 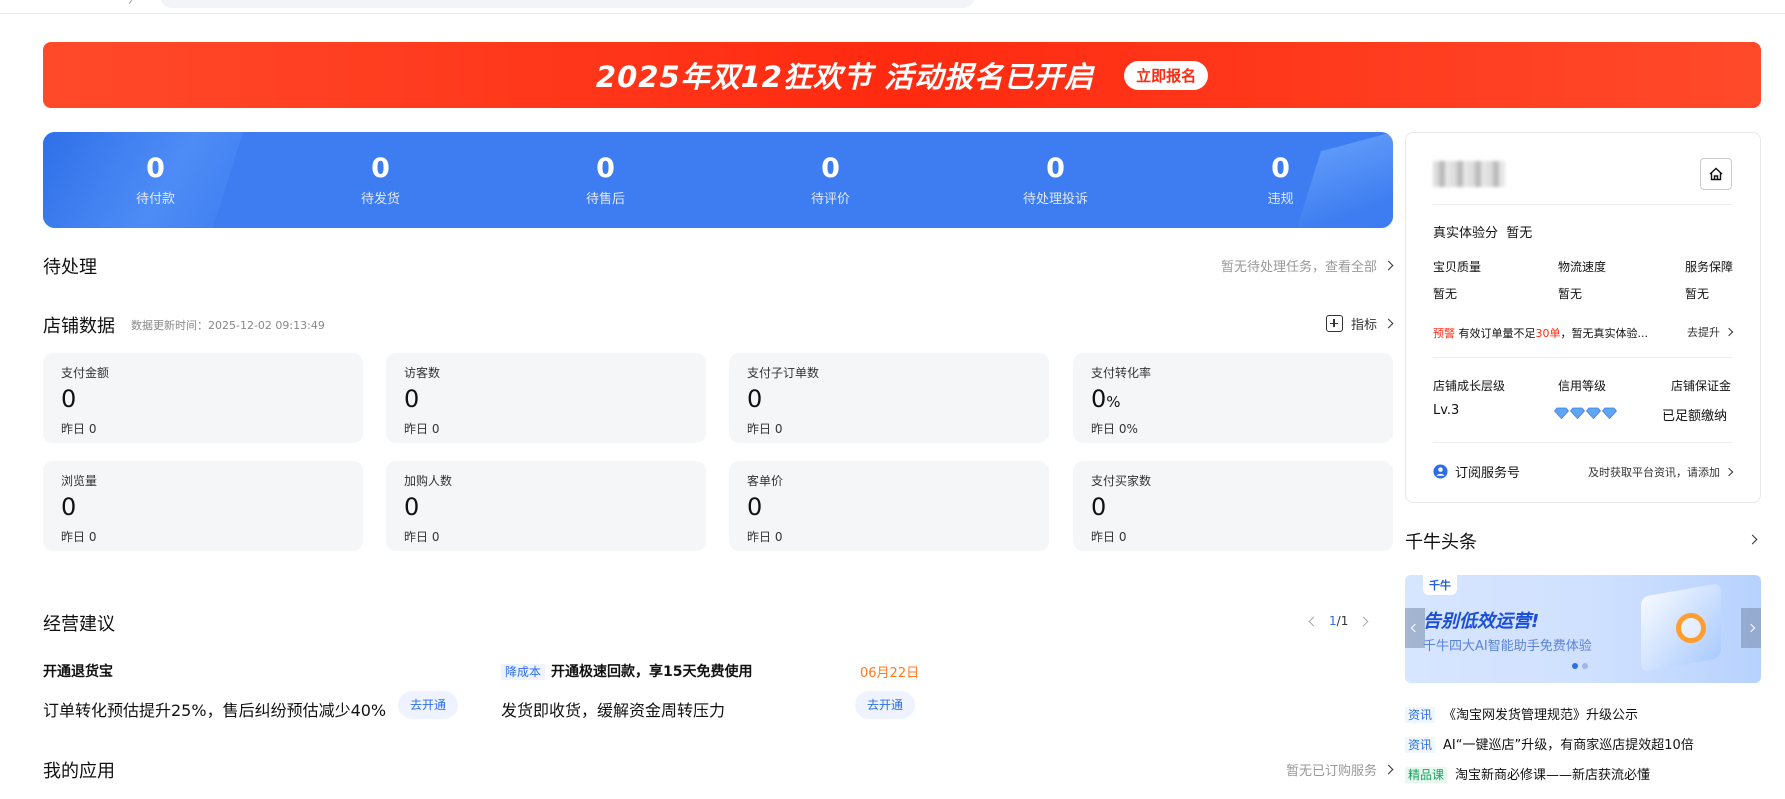 What do you see at coordinates (1716, 174) in the screenshot?
I see `shop-home-button` at bounding box center [1716, 174].